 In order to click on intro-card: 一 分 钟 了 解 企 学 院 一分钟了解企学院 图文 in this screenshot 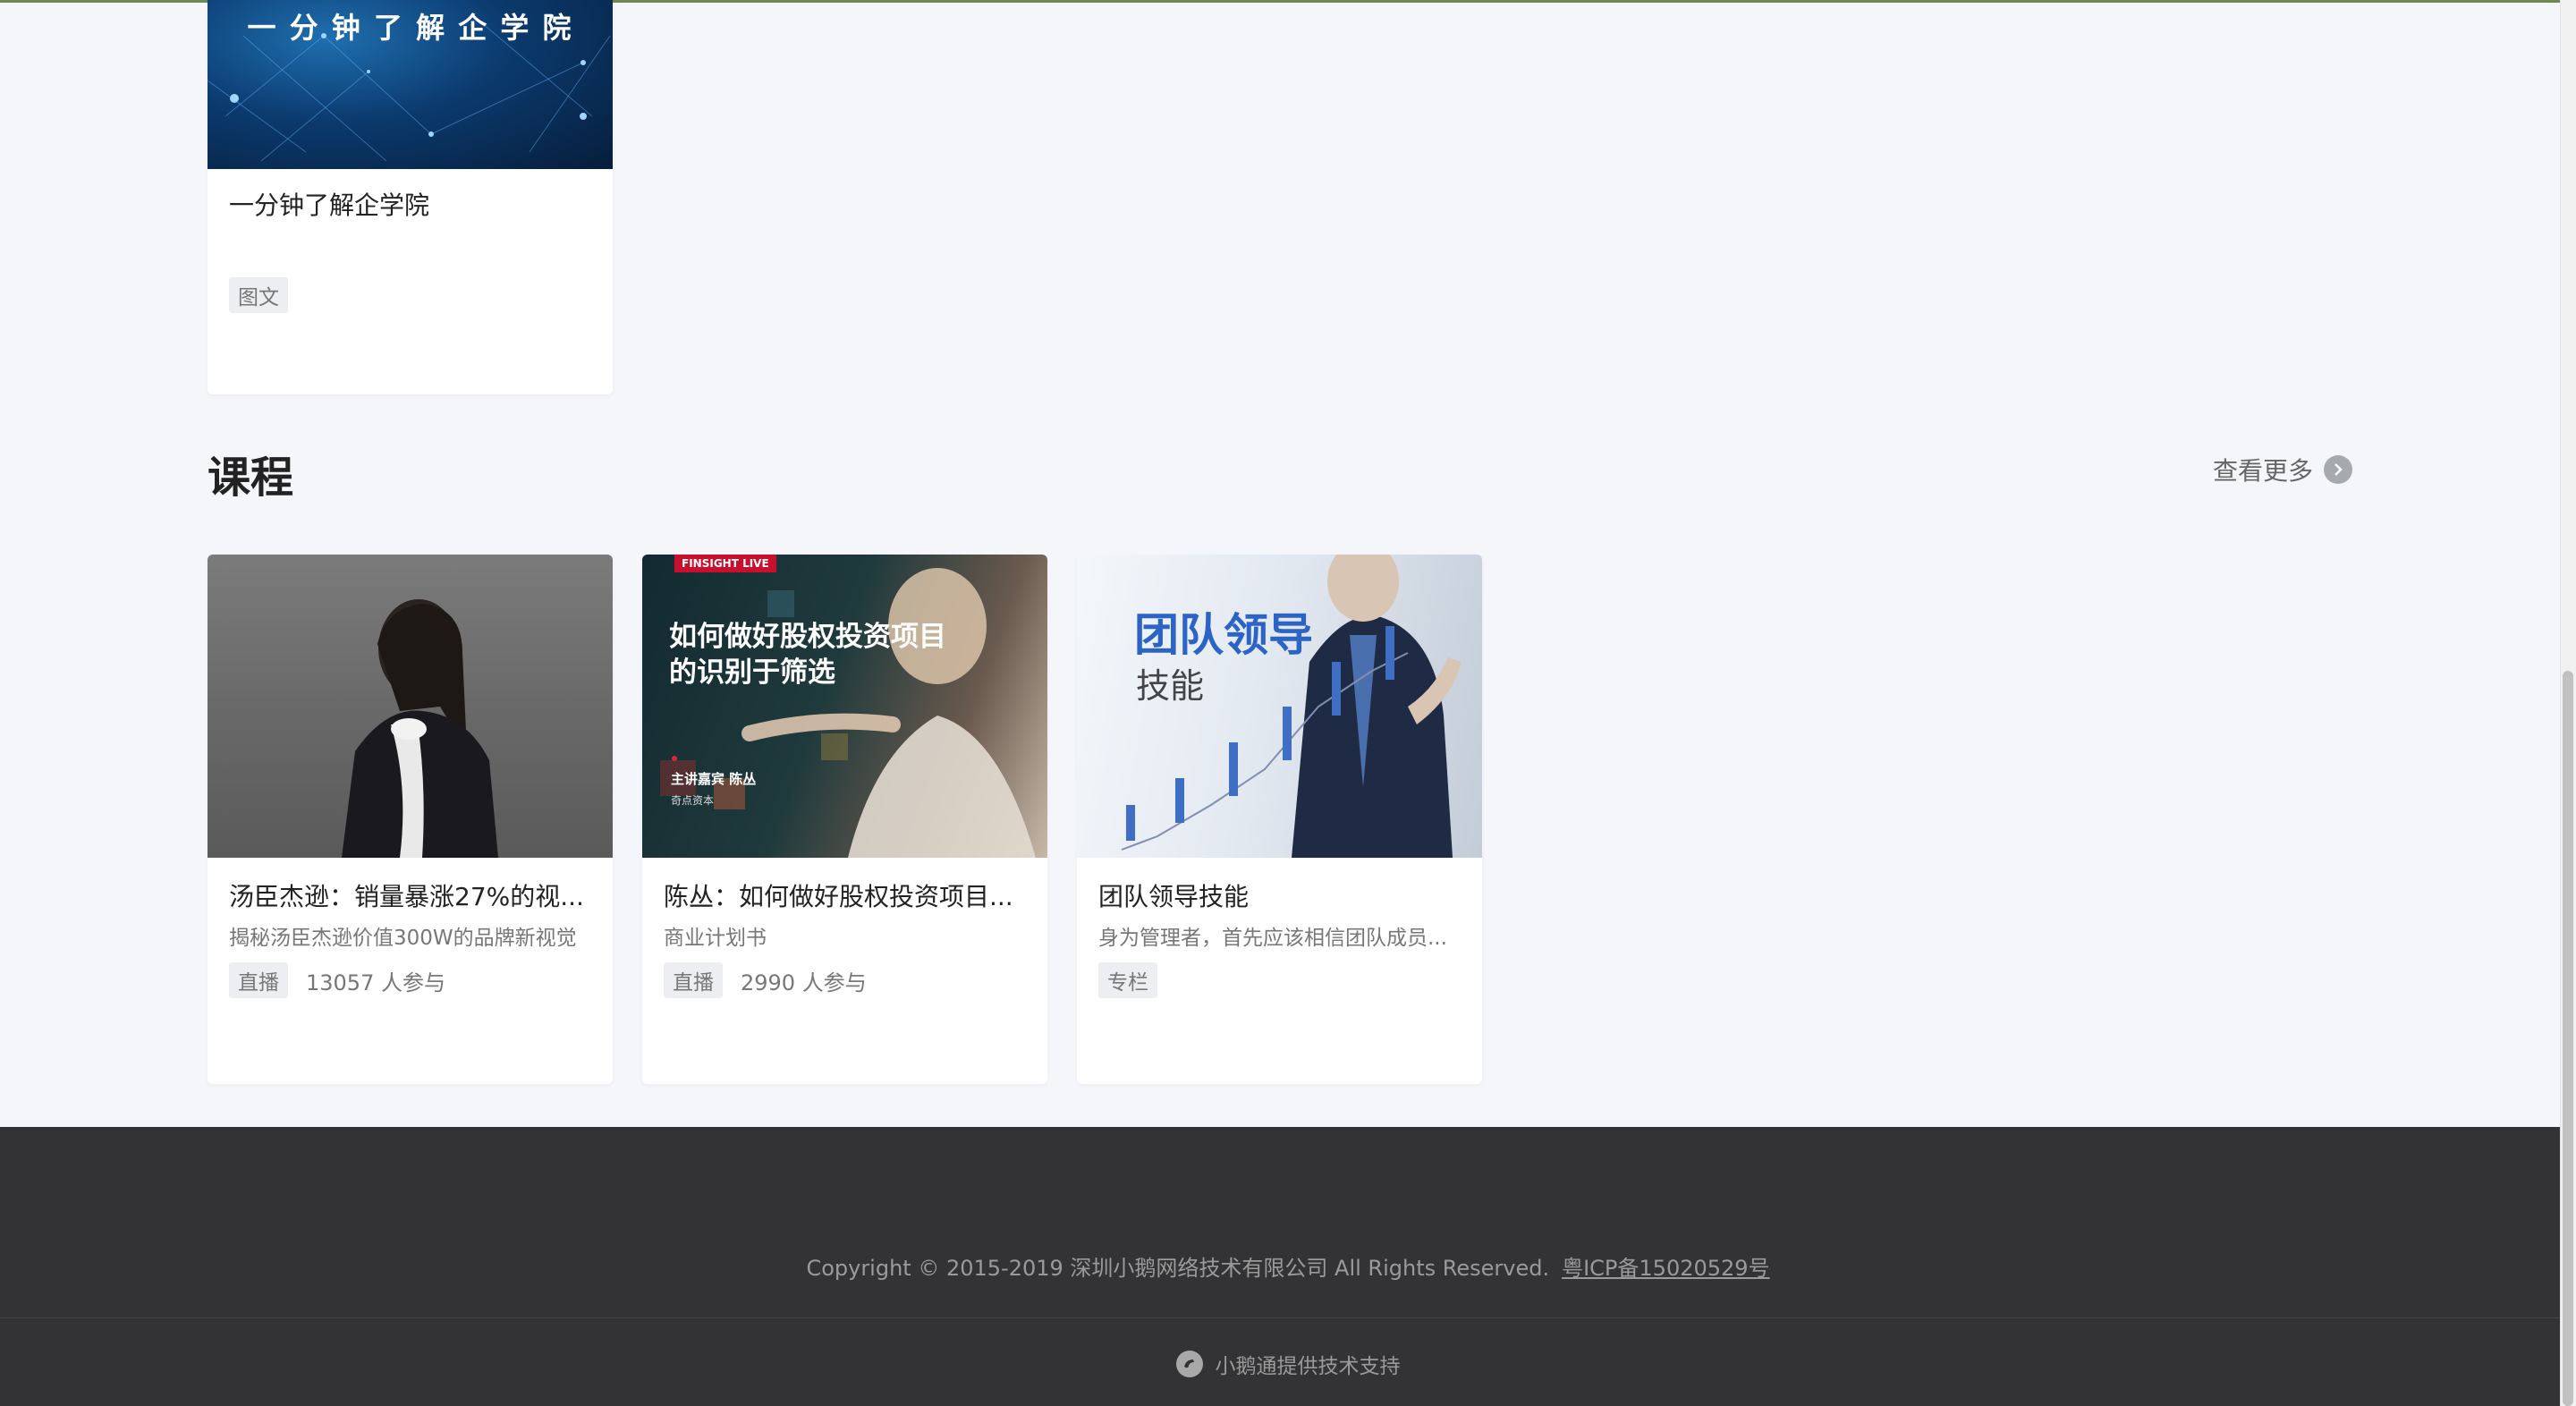, I will do `click(410, 197)`.